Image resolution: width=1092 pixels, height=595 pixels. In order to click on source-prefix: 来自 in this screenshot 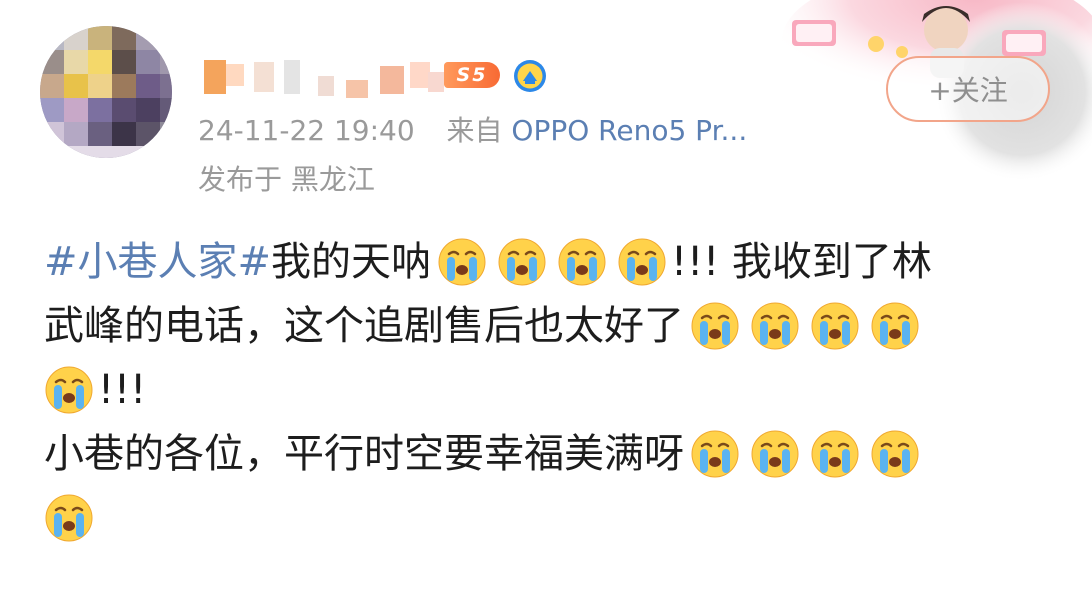, I will do `click(474, 130)`.